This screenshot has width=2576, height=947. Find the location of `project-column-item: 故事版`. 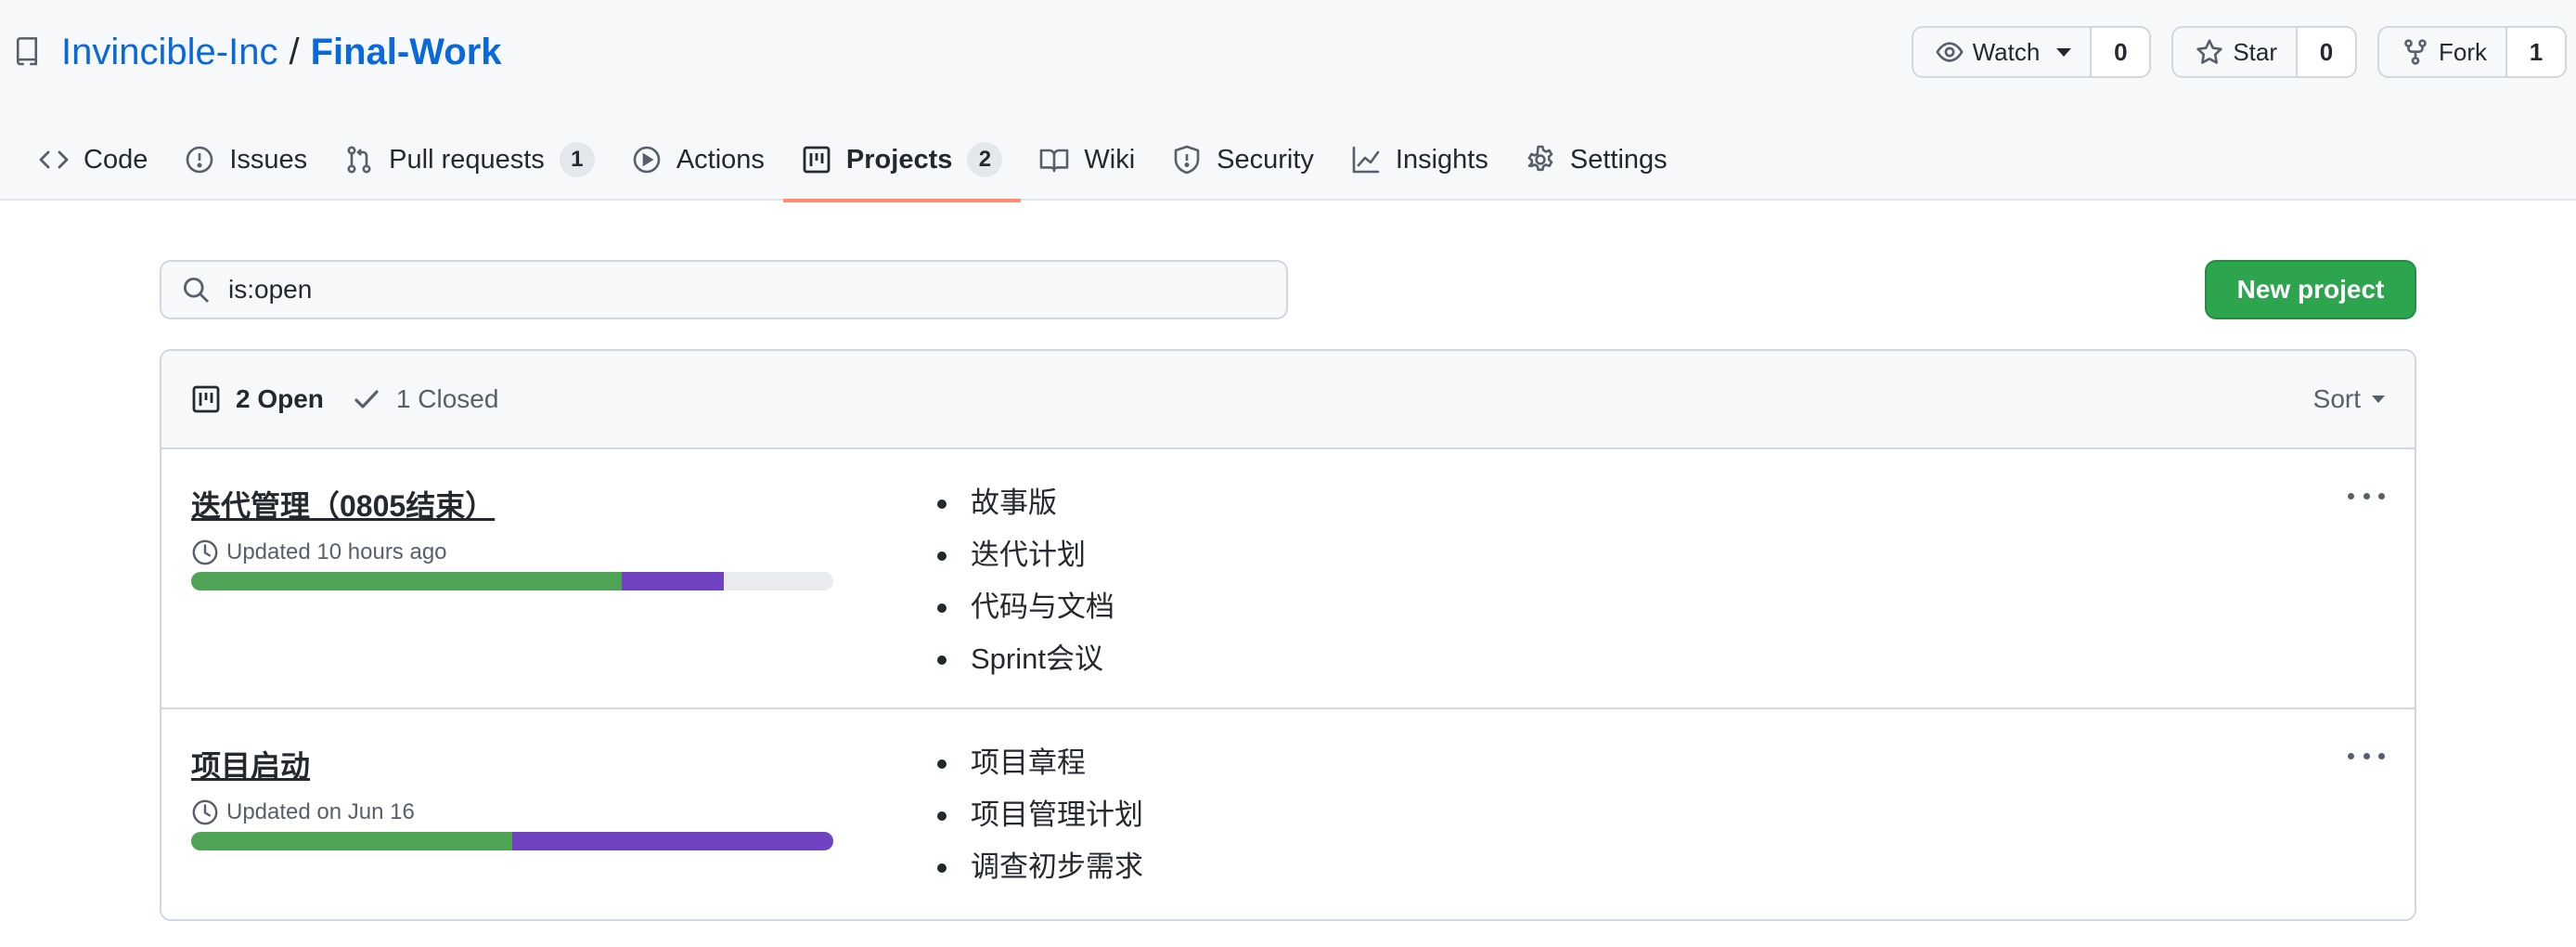

project-column-item: 故事版 is located at coordinates (1024, 503).